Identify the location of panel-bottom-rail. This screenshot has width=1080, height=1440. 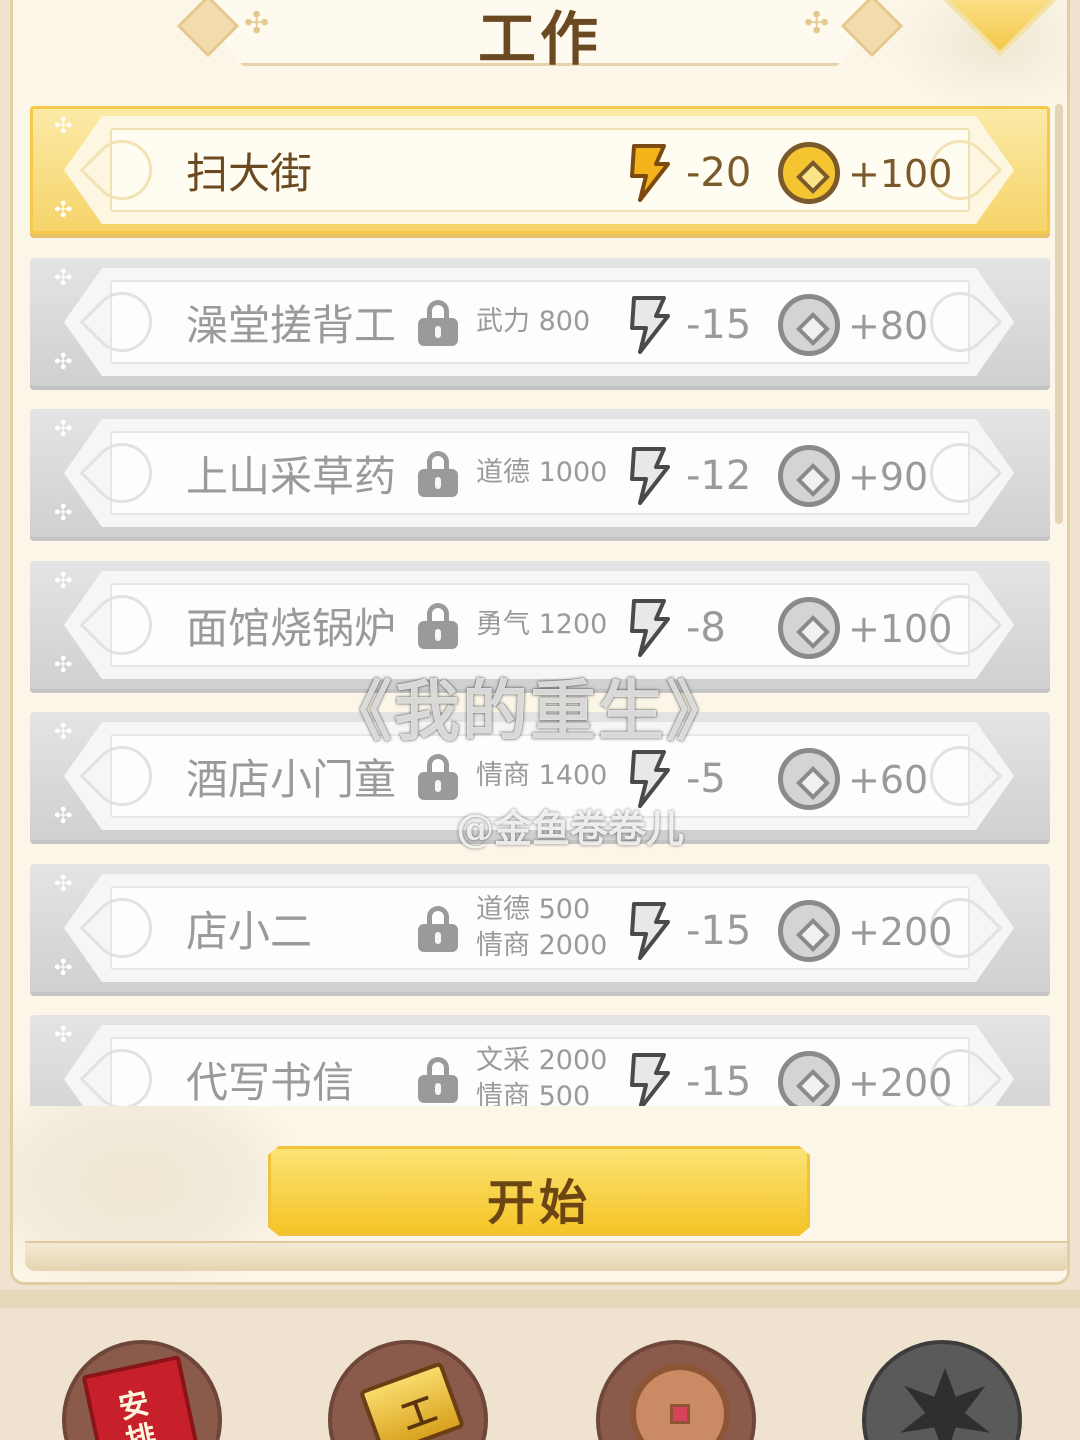
(546, 1256).